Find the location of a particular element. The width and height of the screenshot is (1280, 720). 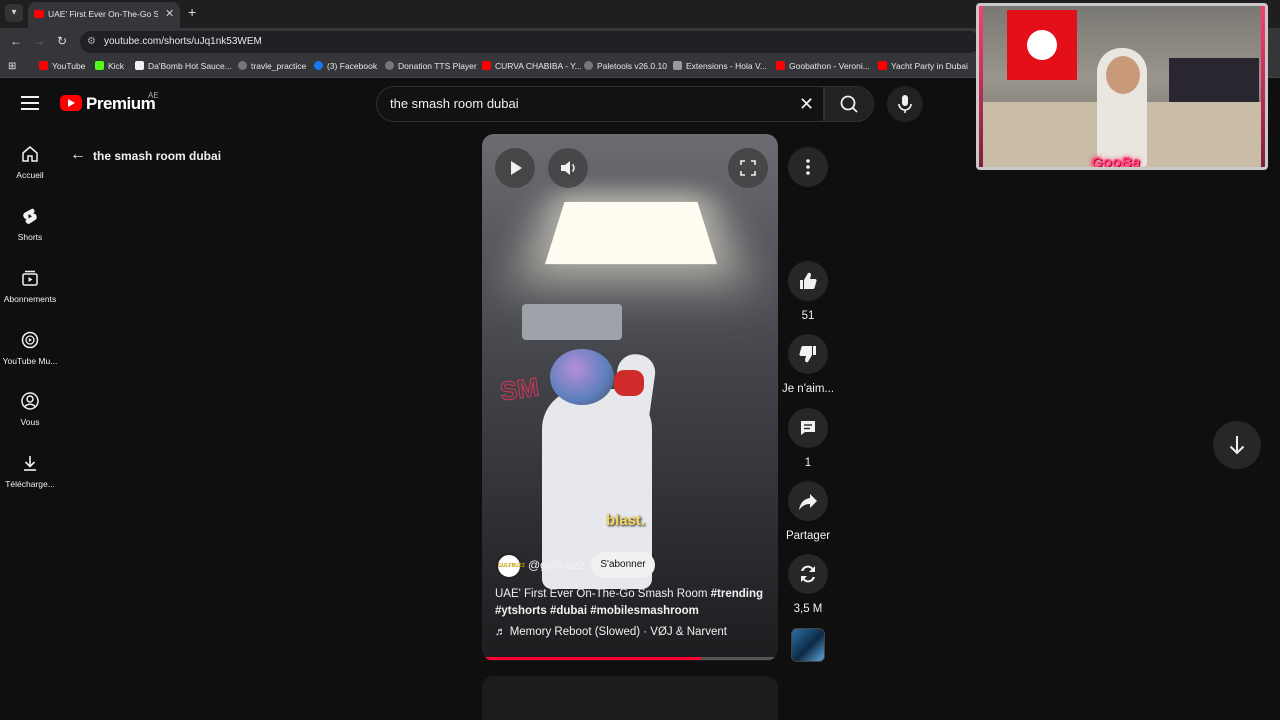

youtube-icon is located at coordinates (486, 65).